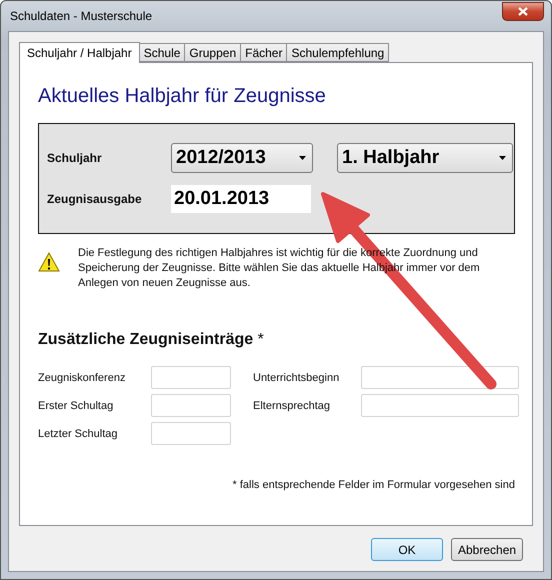 This screenshot has width=552, height=580. I want to click on field-label: Zeugnisausgabe, so click(95, 199).